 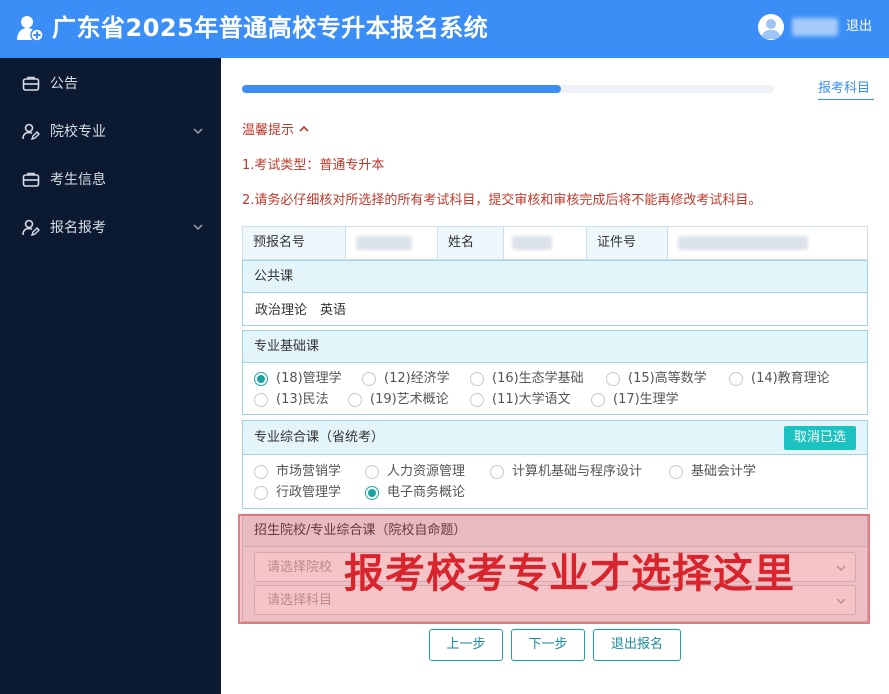 What do you see at coordinates (790, 378) in the screenshot?
I see `radio-label: (14)教育理论` at bounding box center [790, 378].